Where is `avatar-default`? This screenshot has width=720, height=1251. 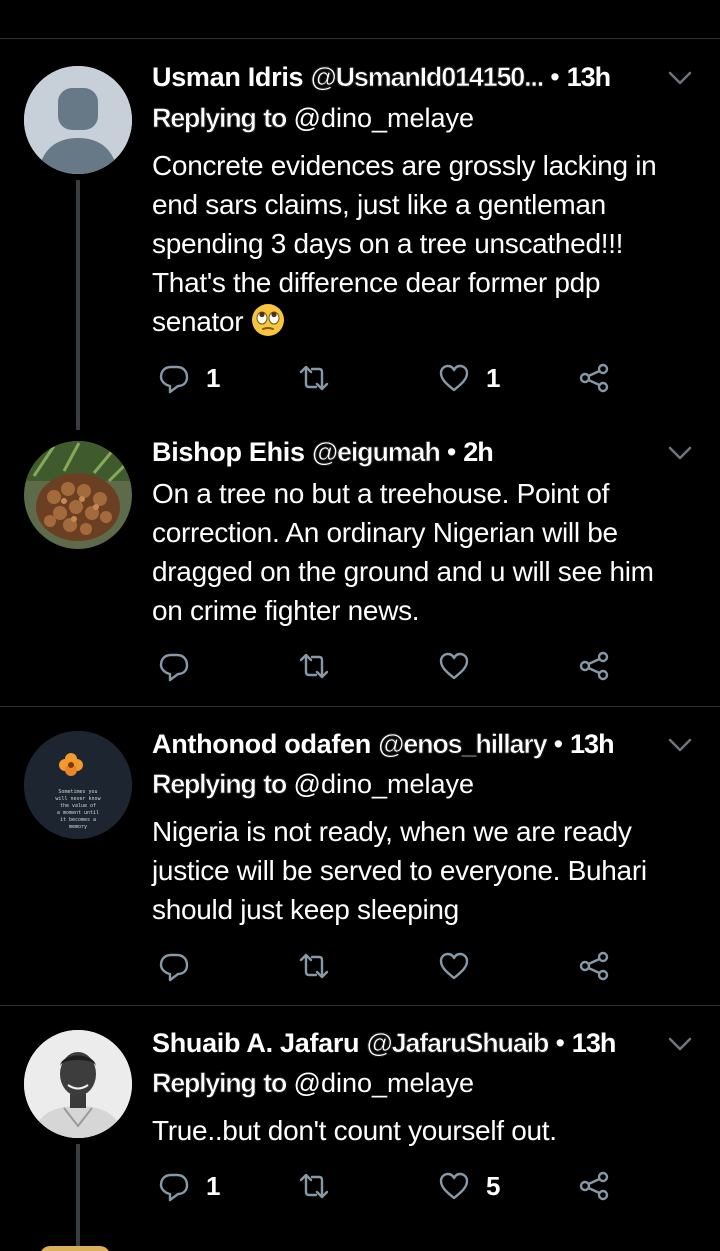
avatar-default is located at coordinates (78, 120).